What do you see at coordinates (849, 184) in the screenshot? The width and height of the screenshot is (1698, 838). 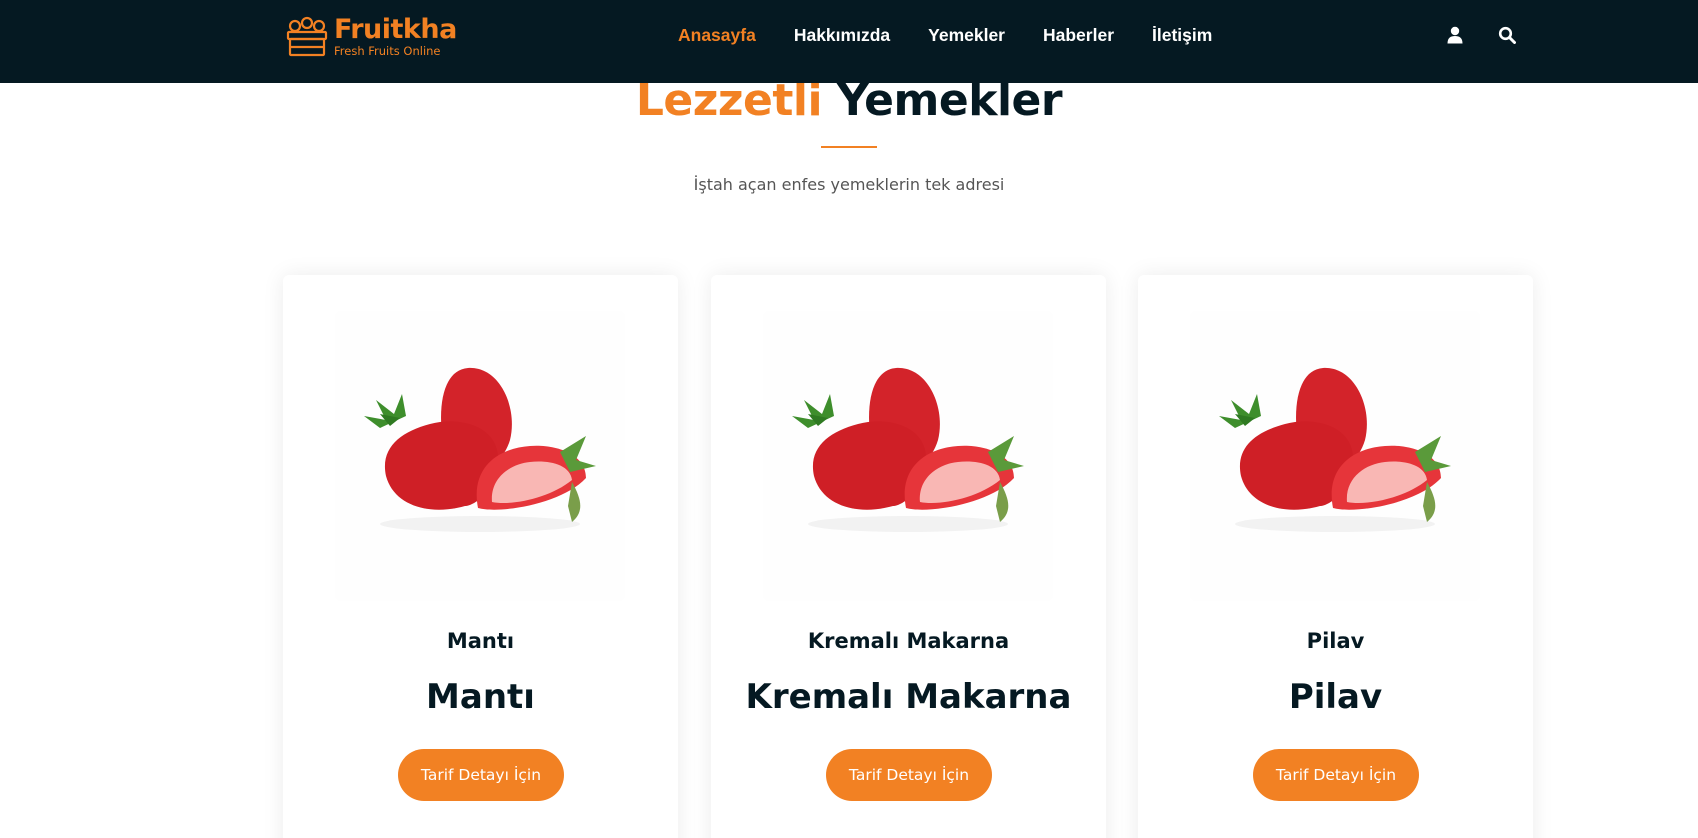 I see `section-subtitle: İştah açan enfes yemeklerin tek adresi` at bounding box center [849, 184].